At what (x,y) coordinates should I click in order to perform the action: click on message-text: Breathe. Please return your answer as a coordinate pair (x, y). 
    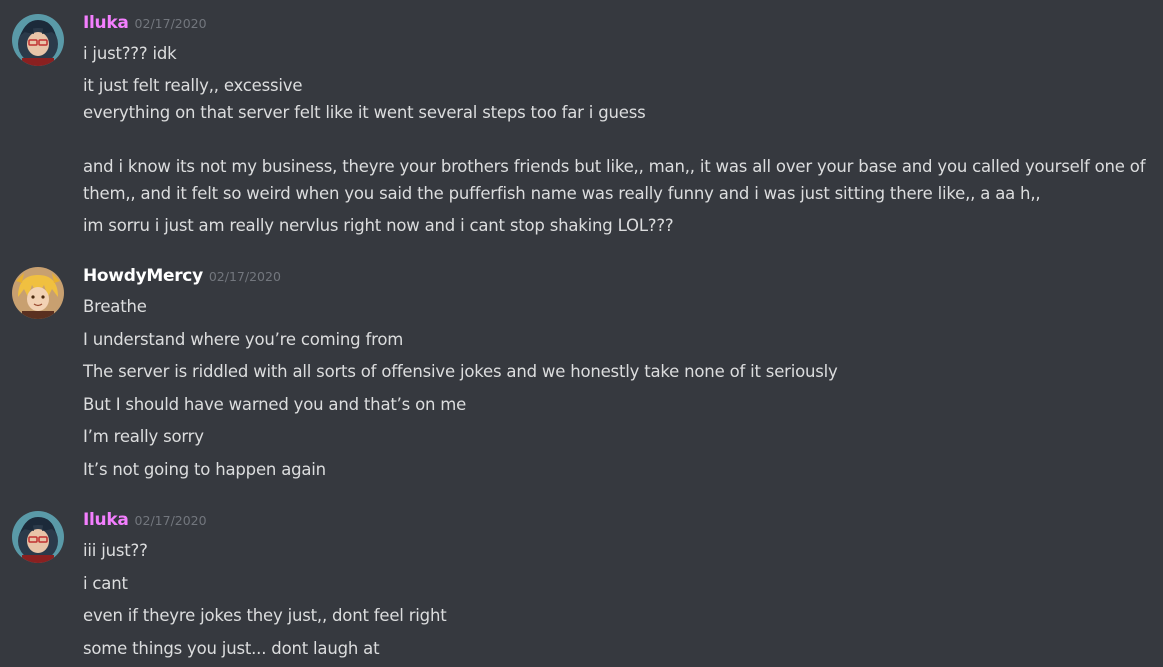
    Looking at the image, I should click on (115, 306).